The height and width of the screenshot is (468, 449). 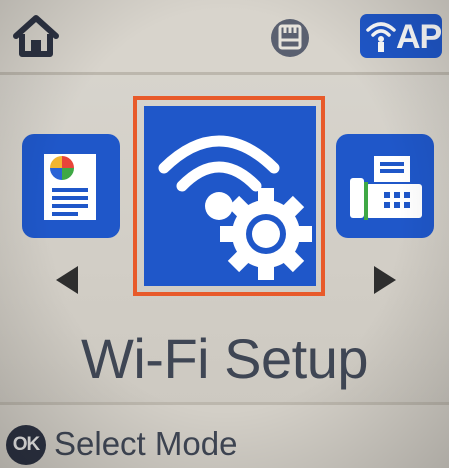 I want to click on wifi-ap-status-badge: AP, so click(x=401, y=36).